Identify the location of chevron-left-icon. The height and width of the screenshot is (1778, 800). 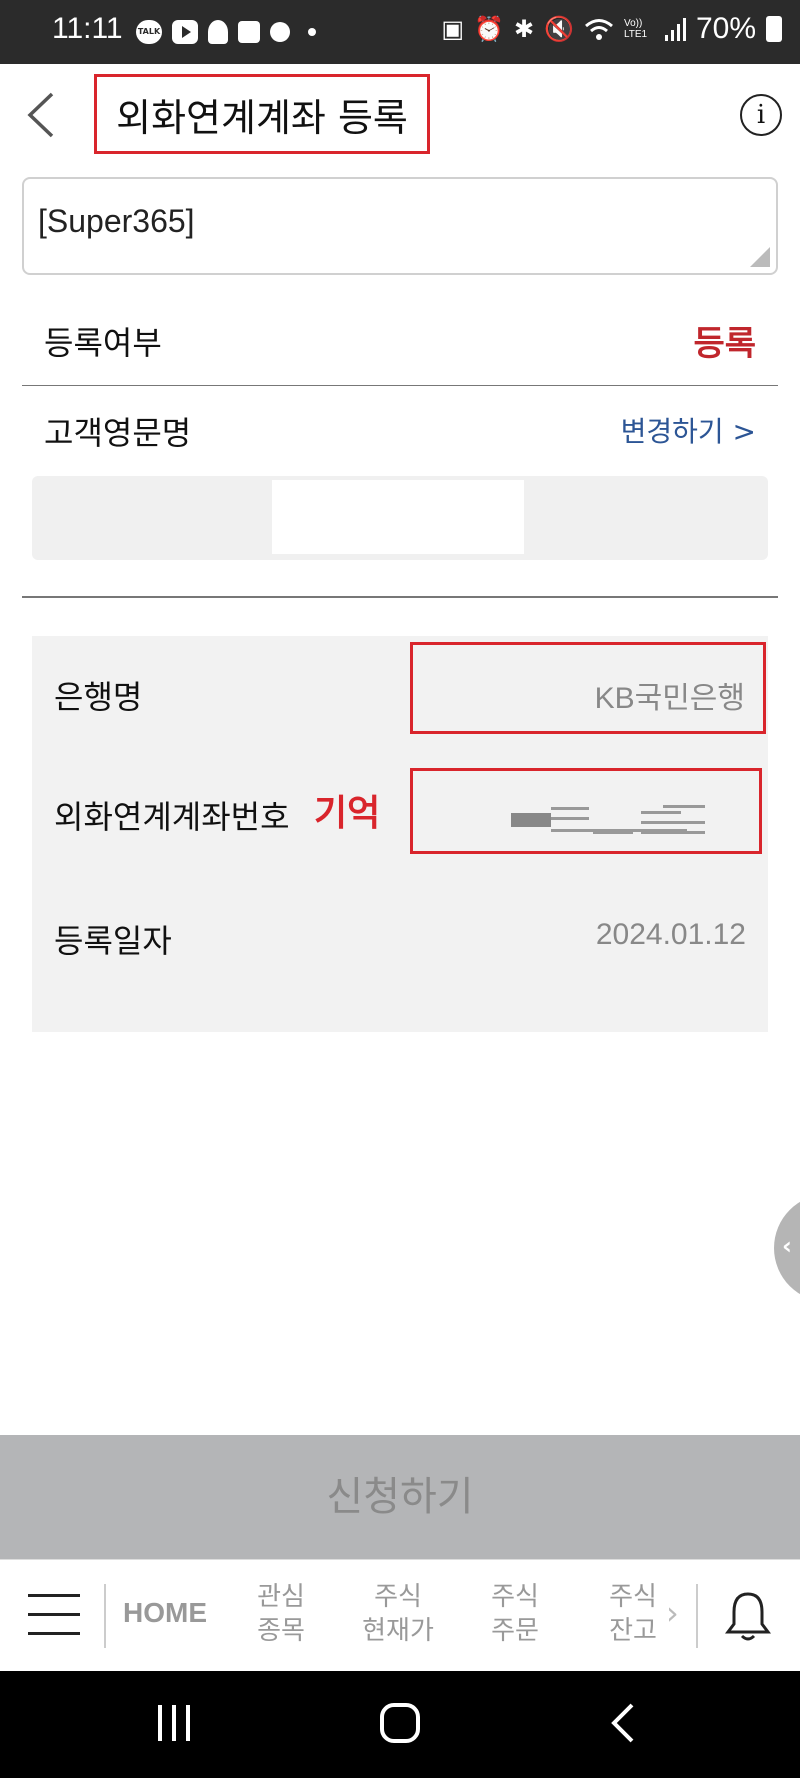
(42, 115).